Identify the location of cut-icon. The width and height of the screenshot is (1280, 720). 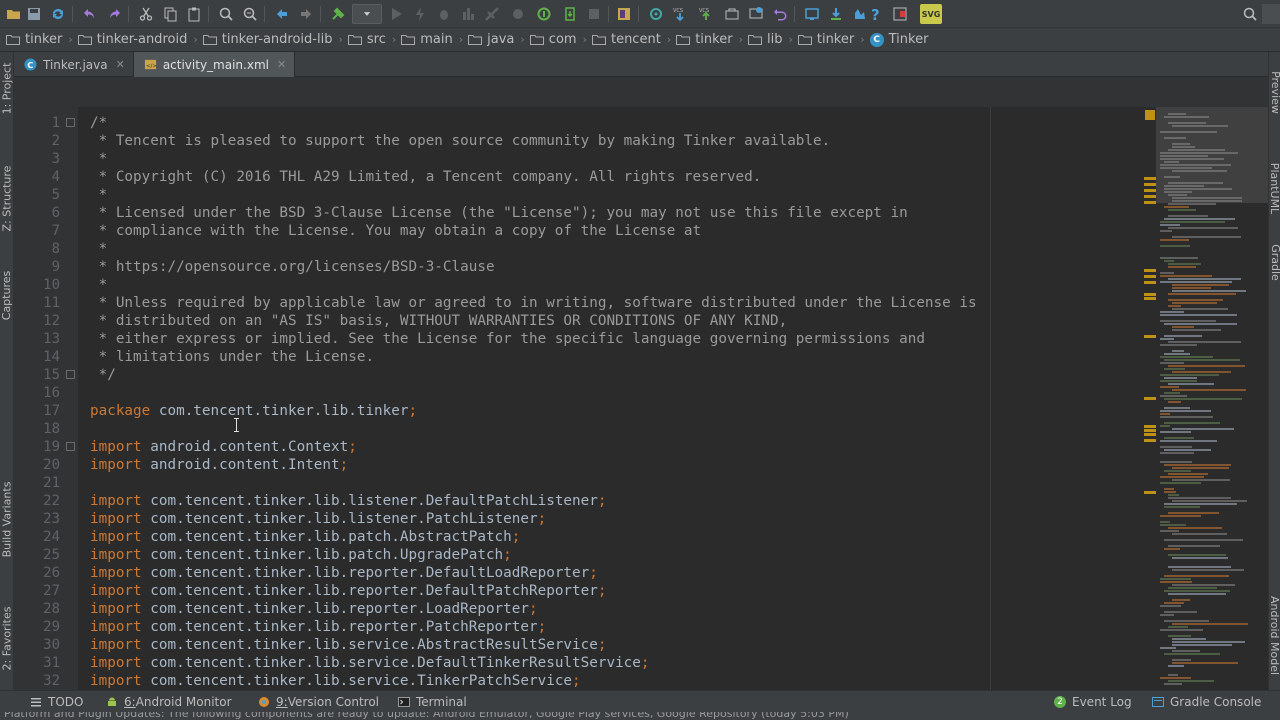
(146, 14).